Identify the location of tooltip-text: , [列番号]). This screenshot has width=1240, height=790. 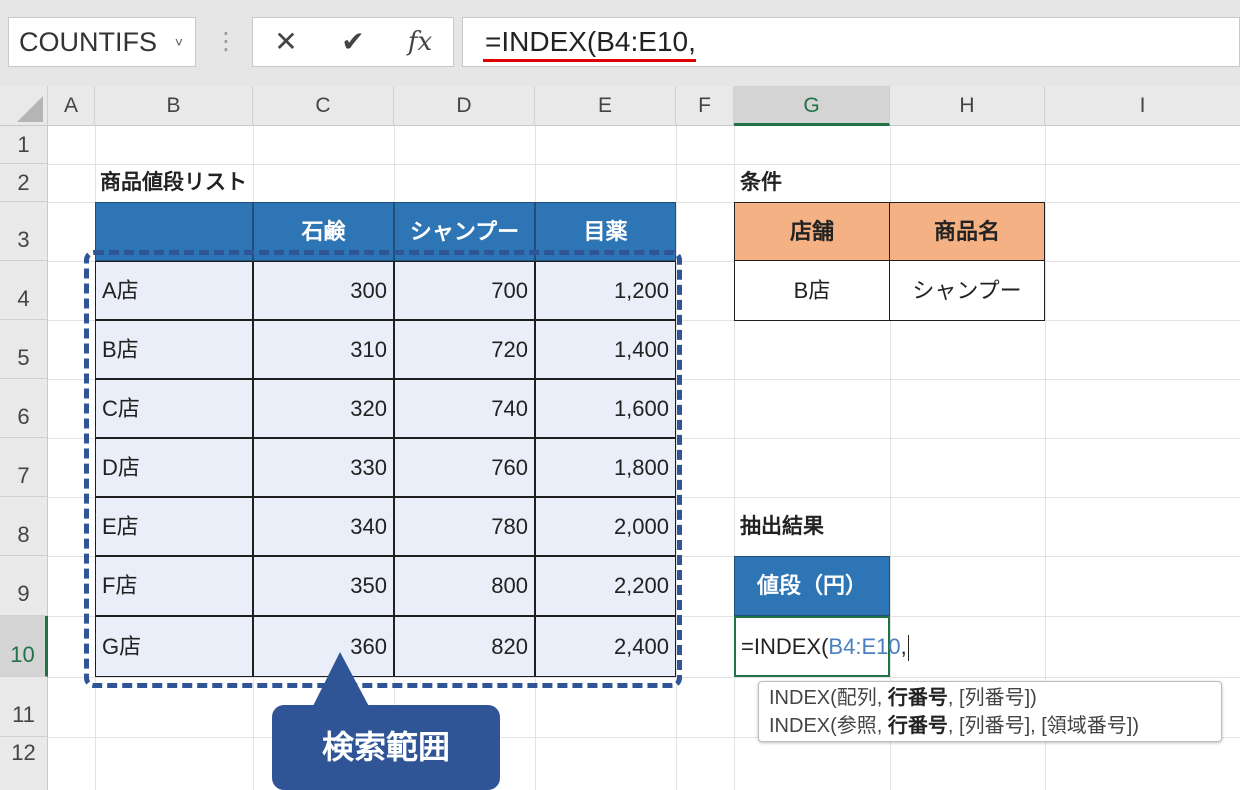
(992, 698).